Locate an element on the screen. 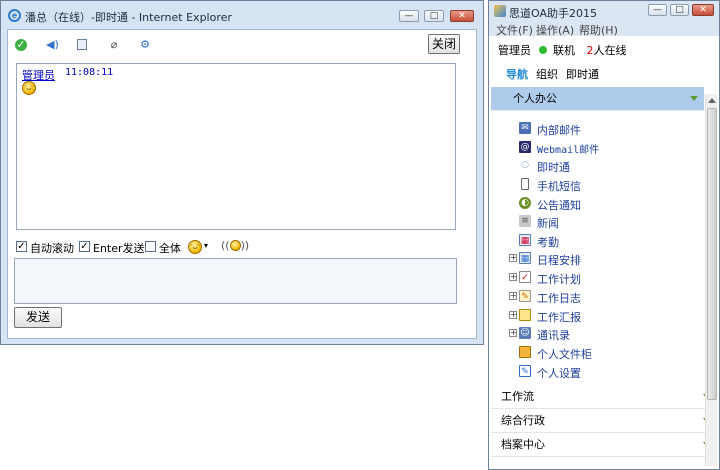  tab-instant-messaging: 即时通 is located at coordinates (582, 74).